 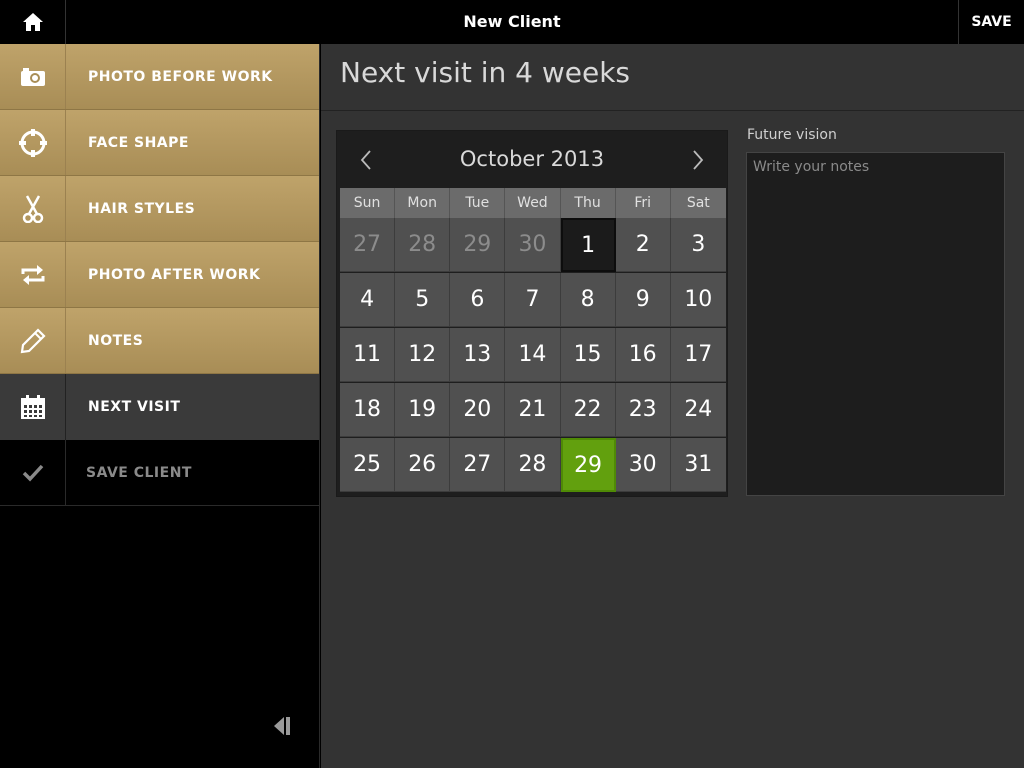 What do you see at coordinates (134, 407) in the screenshot?
I see `sidebar-item-label: NEXT VISIT` at bounding box center [134, 407].